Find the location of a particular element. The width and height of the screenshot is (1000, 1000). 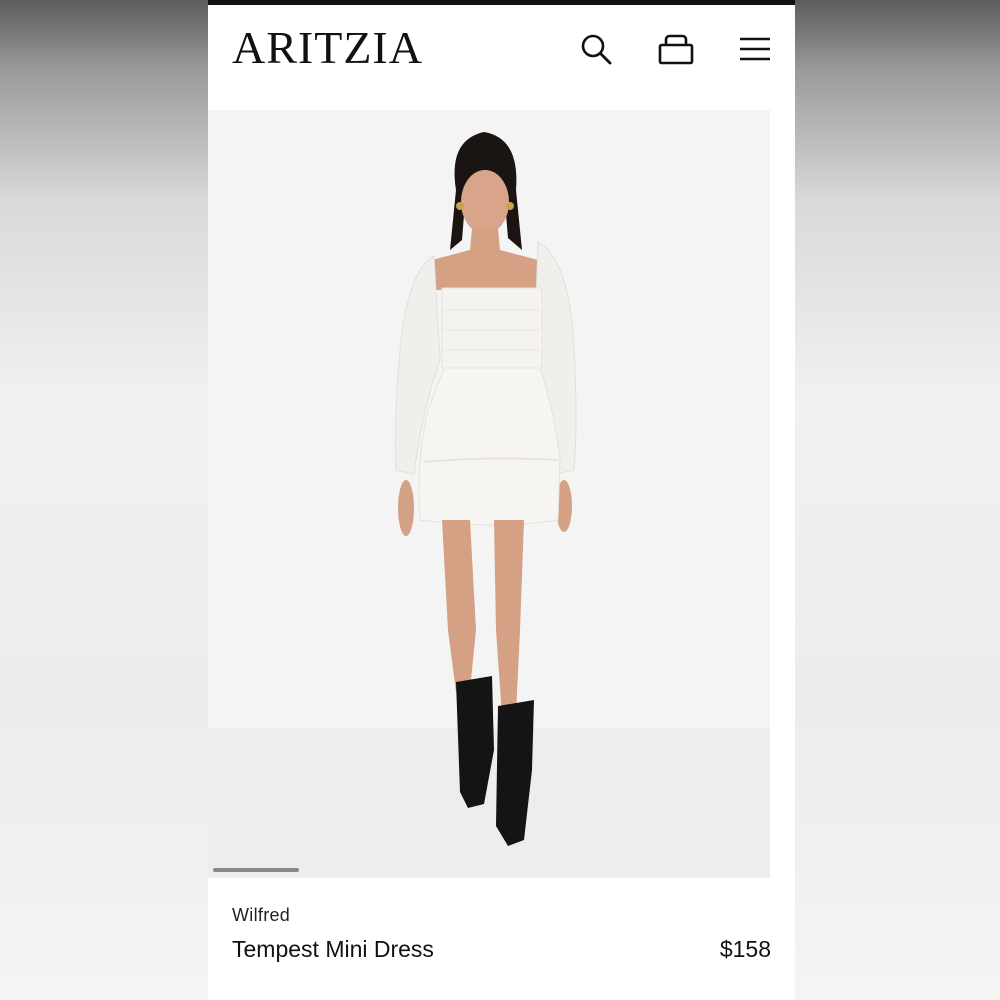

search-icon is located at coordinates (596, 49).